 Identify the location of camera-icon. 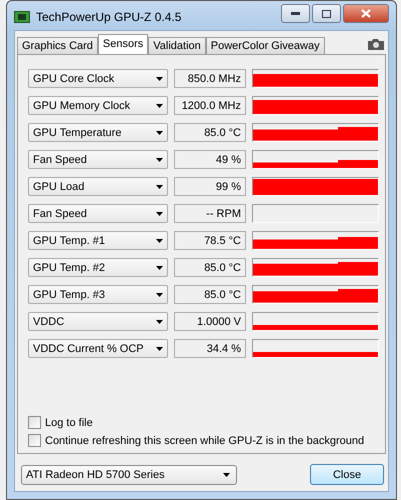
(376, 44).